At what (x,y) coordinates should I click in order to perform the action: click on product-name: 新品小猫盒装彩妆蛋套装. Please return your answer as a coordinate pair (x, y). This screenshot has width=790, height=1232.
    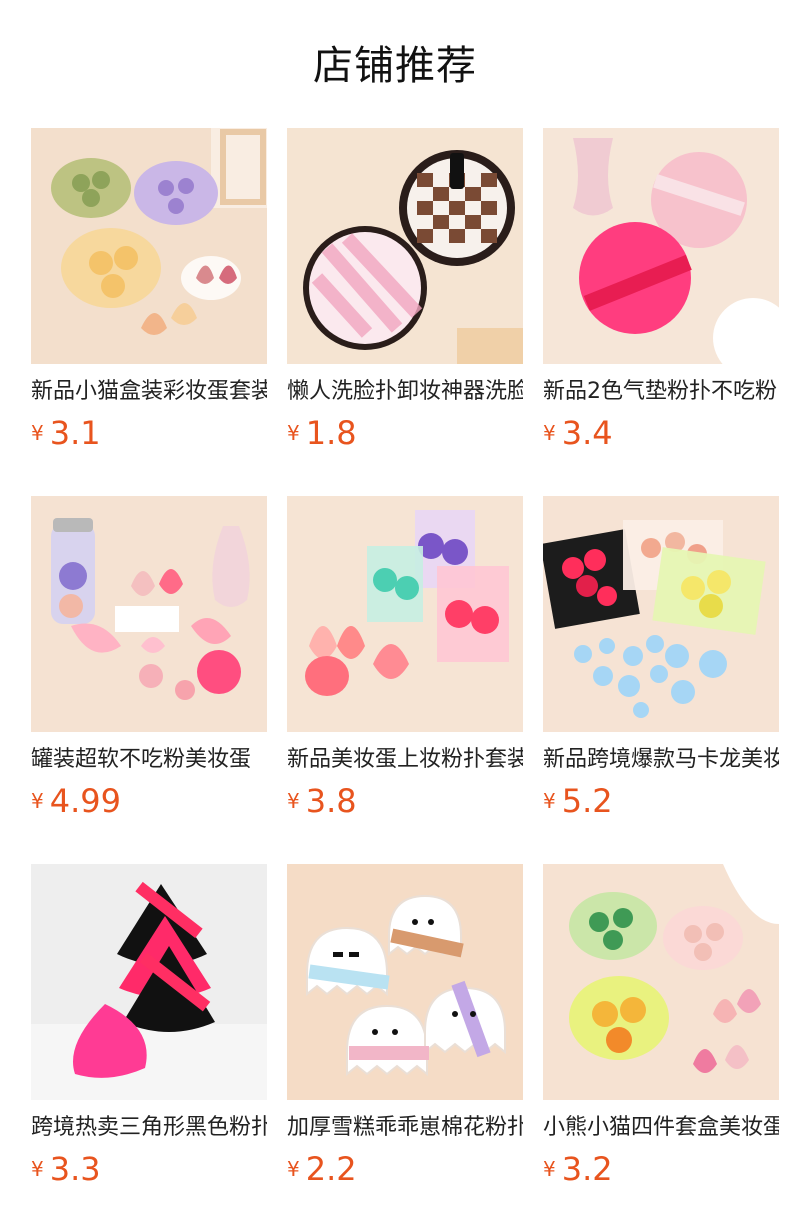
    Looking at the image, I should click on (149, 392).